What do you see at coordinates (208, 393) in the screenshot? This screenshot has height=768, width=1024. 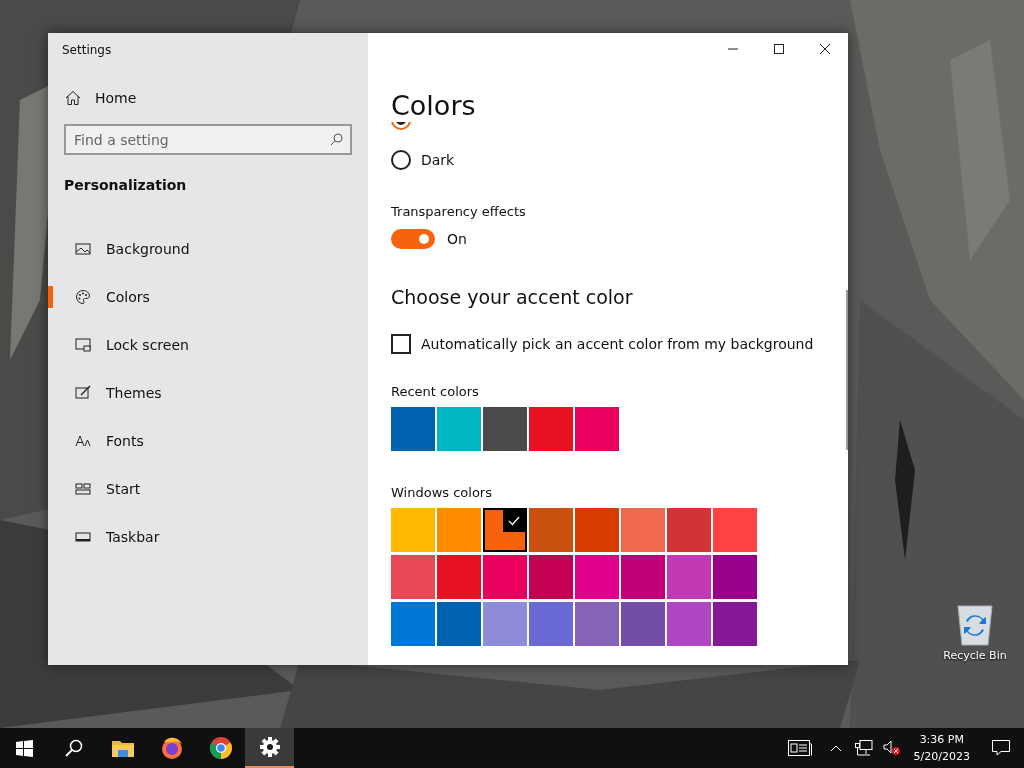 I see `nav-item: Themes` at bounding box center [208, 393].